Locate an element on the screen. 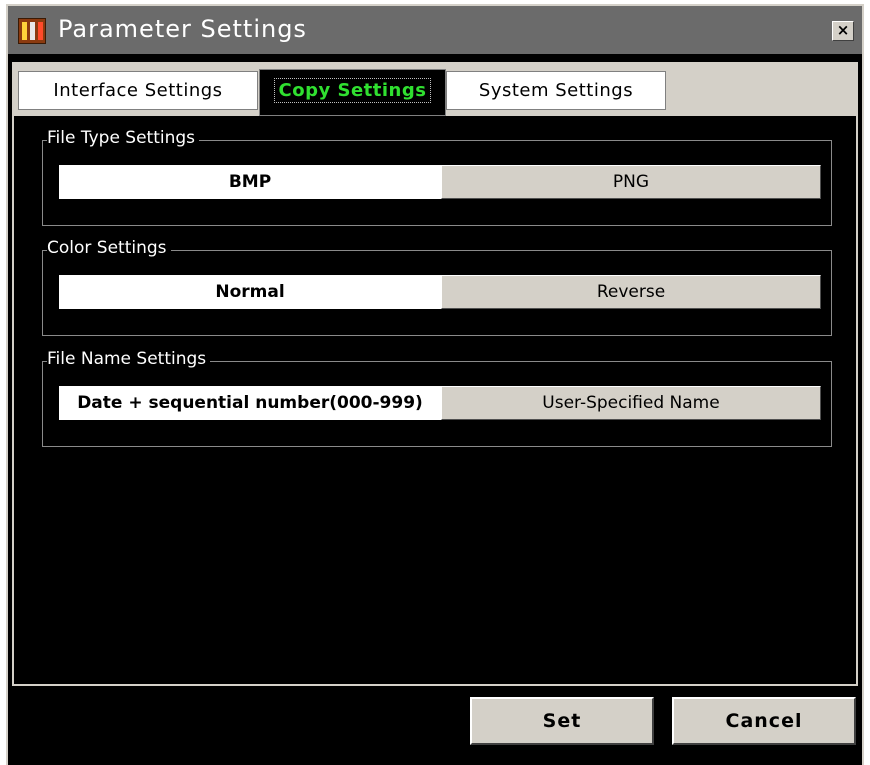  group-legend: File Name Settings is located at coordinates (129, 359).